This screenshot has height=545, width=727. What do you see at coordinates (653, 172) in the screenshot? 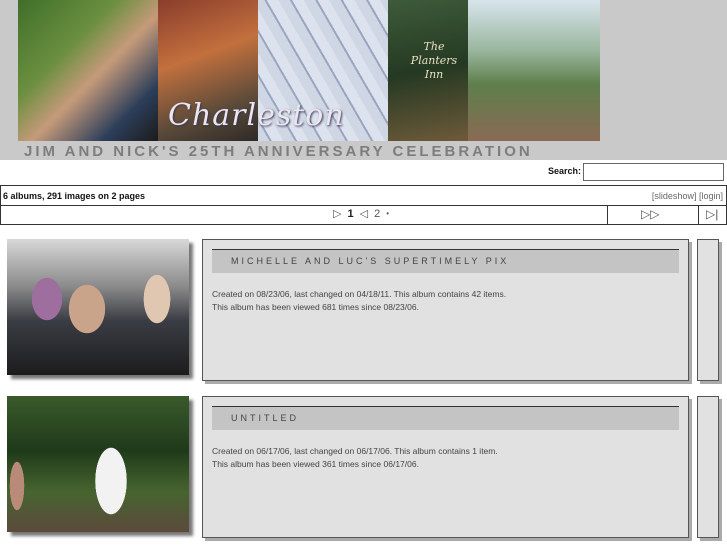
I see `search-input` at bounding box center [653, 172].